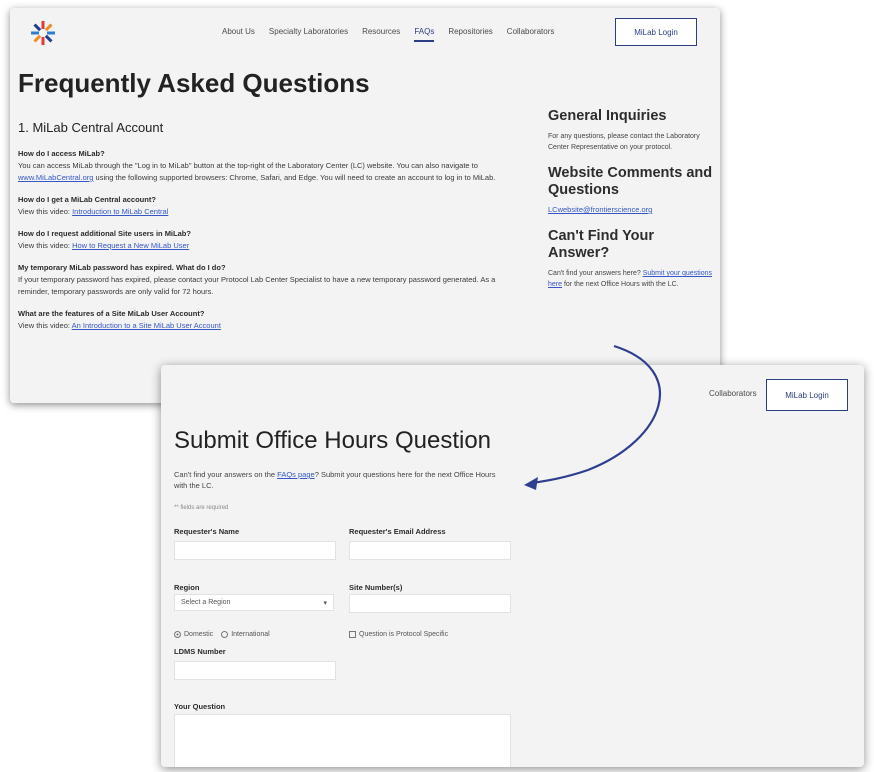 Image resolution: width=874 pixels, height=772 pixels. Describe the element at coordinates (255, 670) in the screenshot. I see `ldms-number-field` at that location.